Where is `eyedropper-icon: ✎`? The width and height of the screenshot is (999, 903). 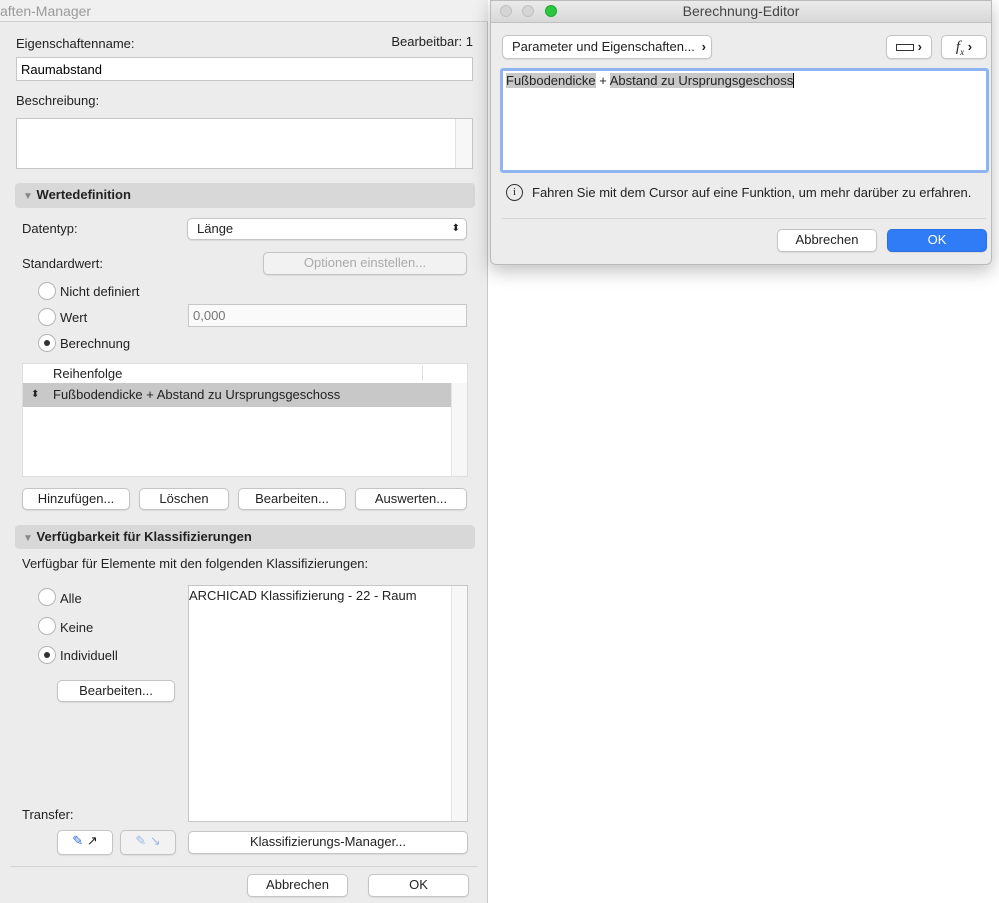 eyedropper-icon: ✎ is located at coordinates (78, 840).